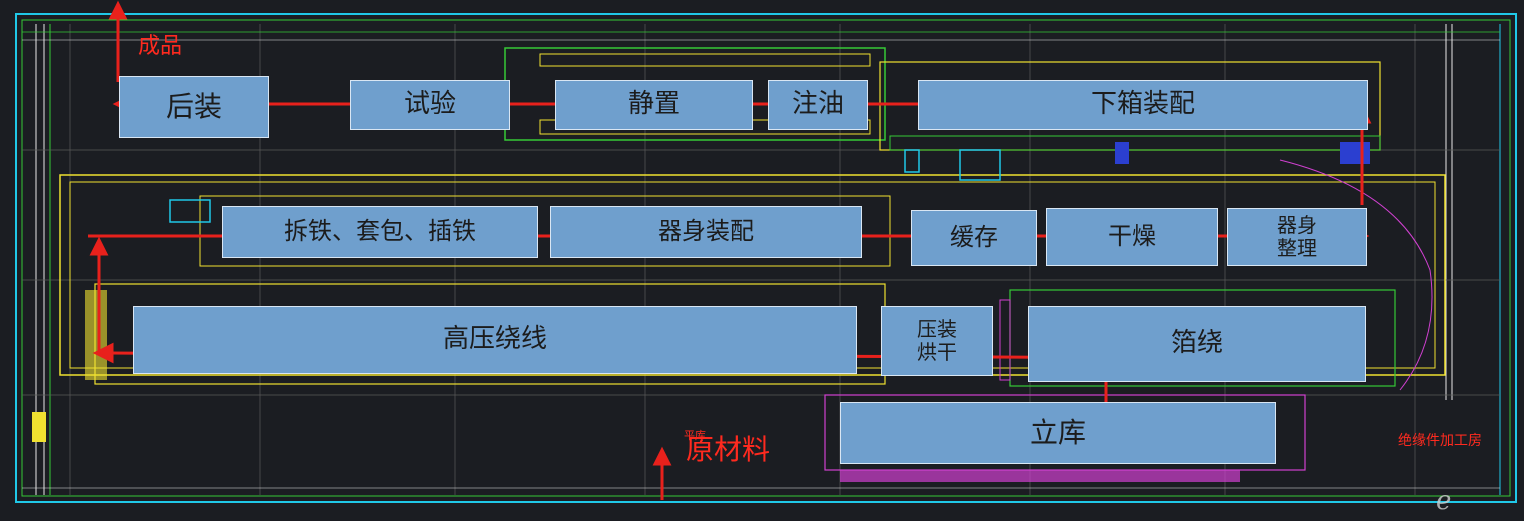 This screenshot has width=1524, height=521. What do you see at coordinates (160, 46) in the screenshot?
I see `label-chengpin: 成品` at bounding box center [160, 46].